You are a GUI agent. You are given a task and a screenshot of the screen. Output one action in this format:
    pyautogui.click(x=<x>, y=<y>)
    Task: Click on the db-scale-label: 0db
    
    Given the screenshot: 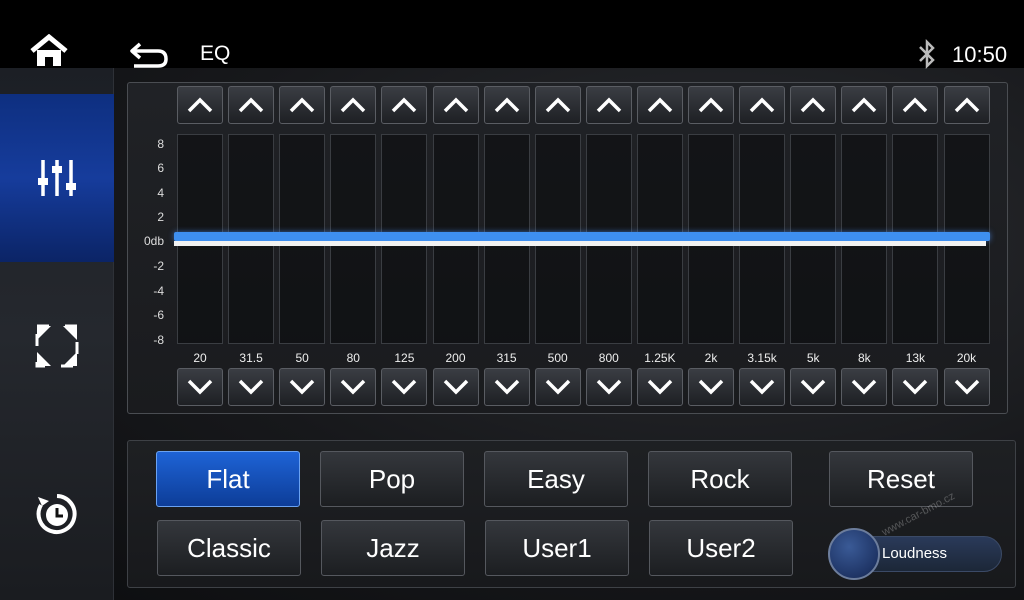 What is the action you would take?
    pyautogui.click(x=153, y=241)
    